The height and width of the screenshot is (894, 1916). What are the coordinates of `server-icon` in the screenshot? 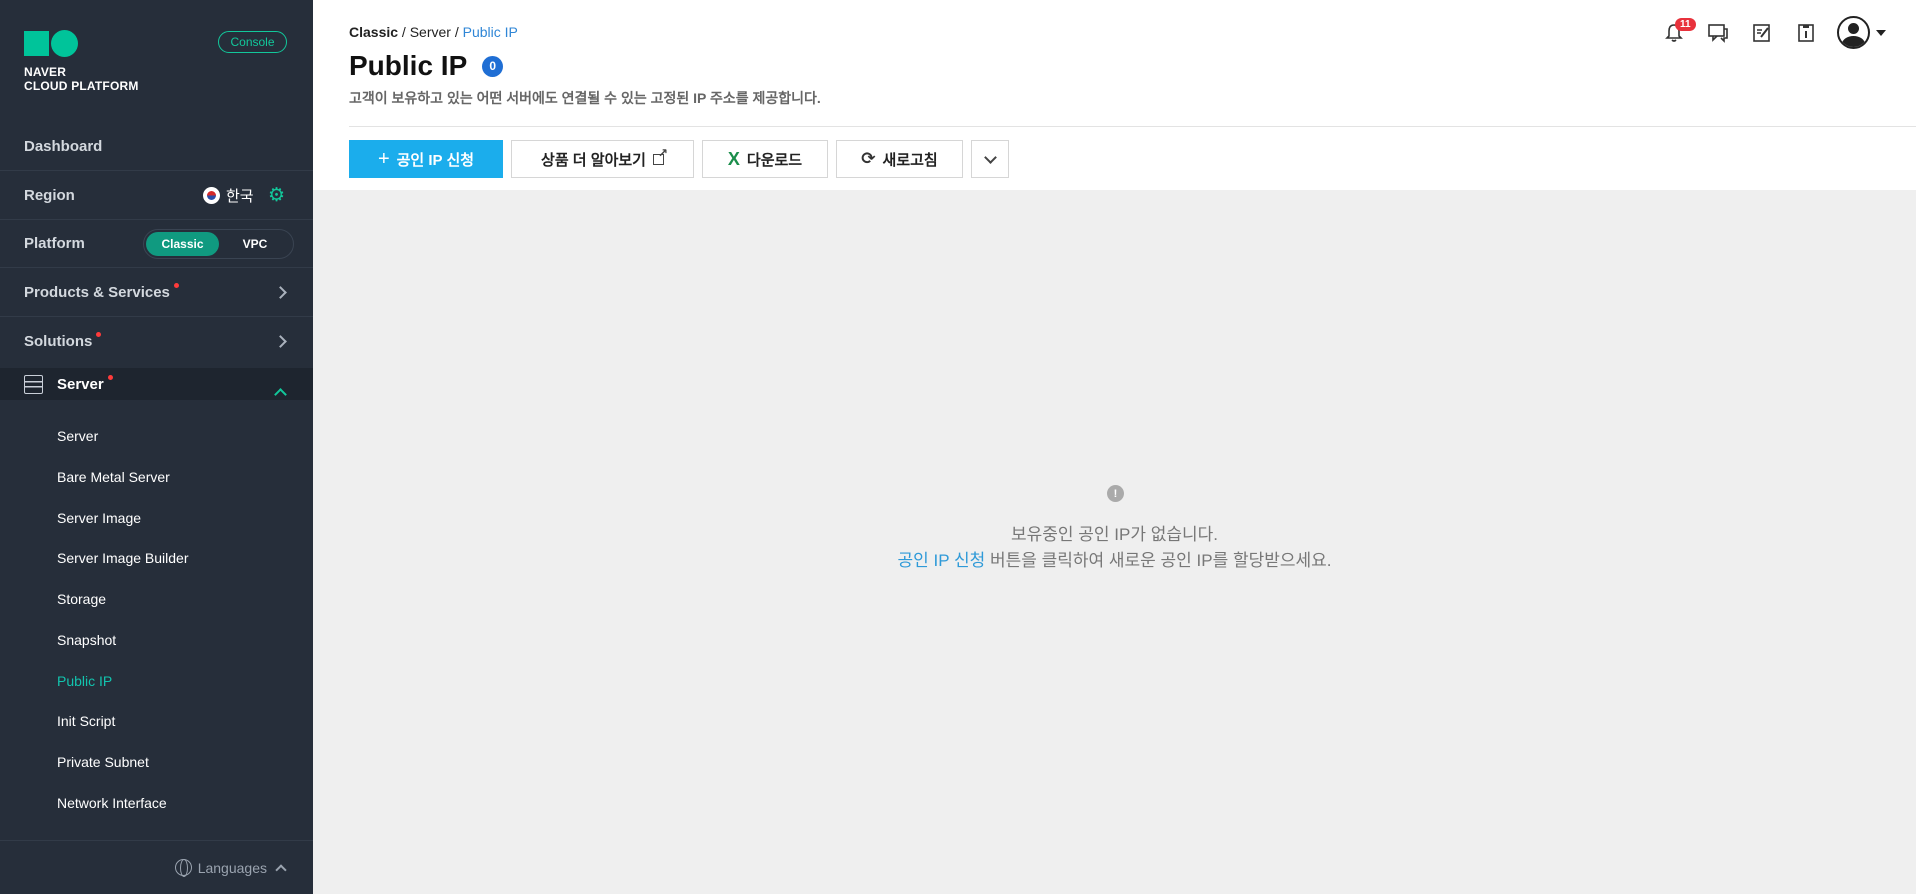 It's located at (33, 384).